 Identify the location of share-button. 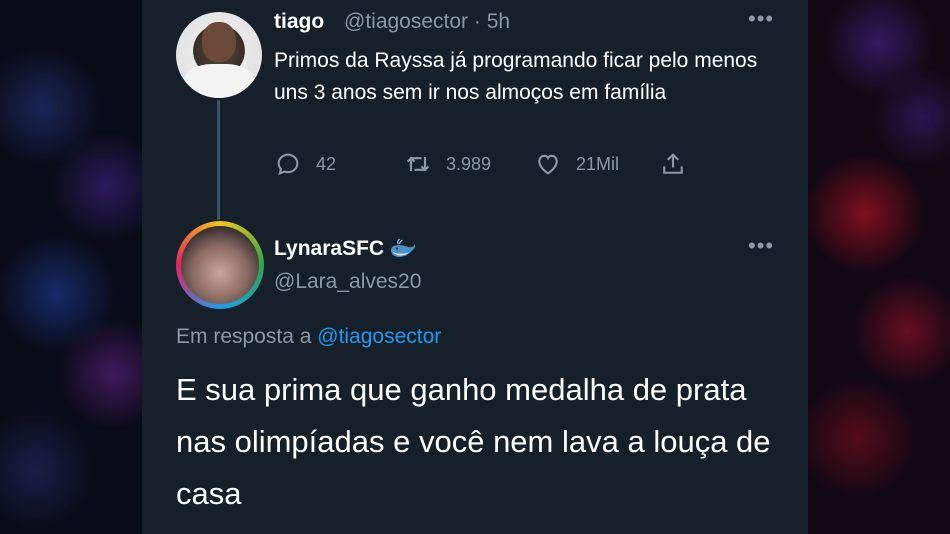
(680, 164).